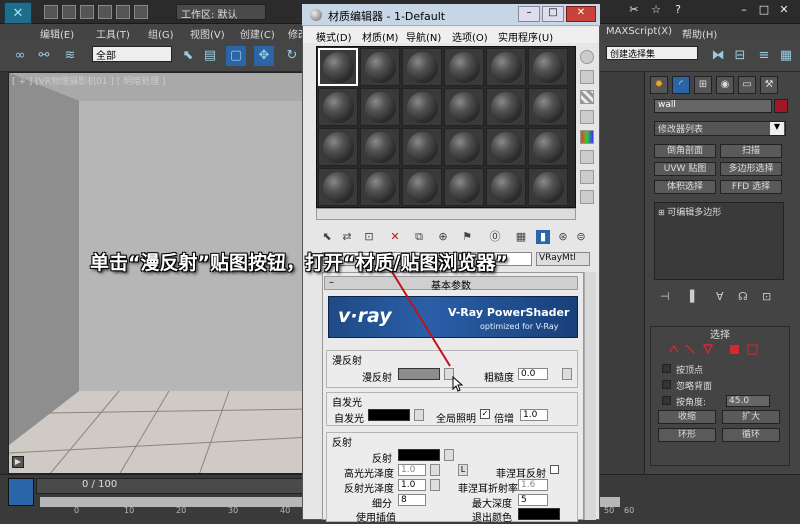 The height and width of the screenshot is (524, 800). Describe the element at coordinates (689, 211) in the screenshot. I see `stack-item-editable-poly: ⊞ 可编辑多边形` at that location.